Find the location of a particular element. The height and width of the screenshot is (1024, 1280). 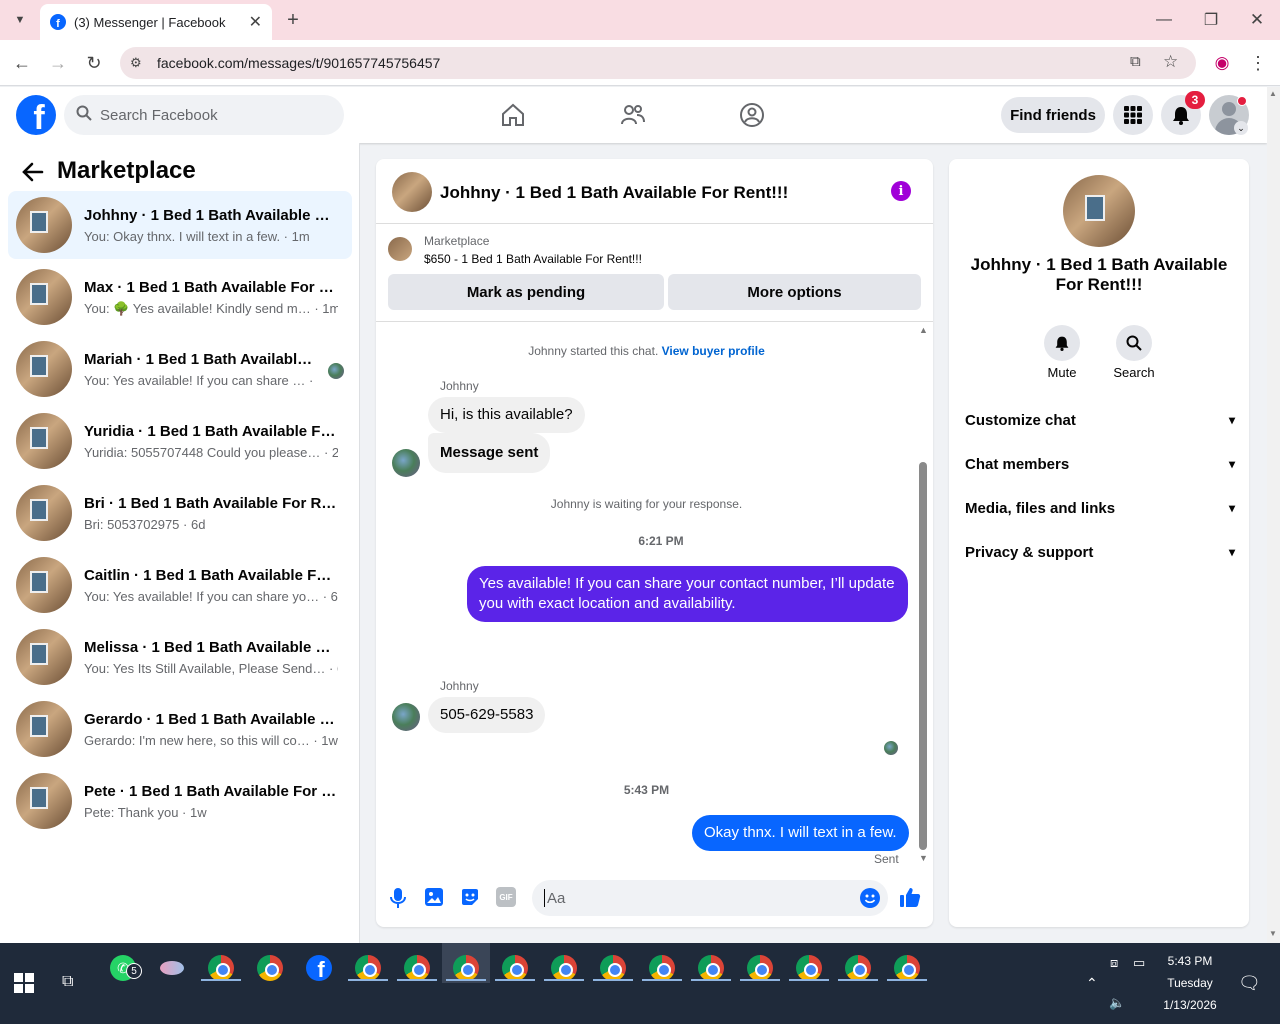

browser-menu-icon: ⋮ is located at coordinates (1258, 63).